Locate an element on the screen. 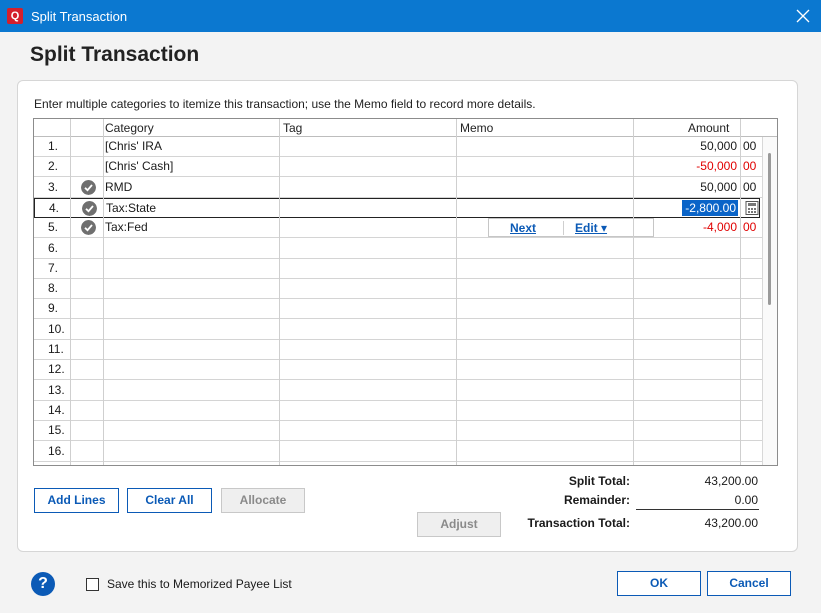 The height and width of the screenshot is (613, 821). table-row: 10. is located at coordinates (398, 330).